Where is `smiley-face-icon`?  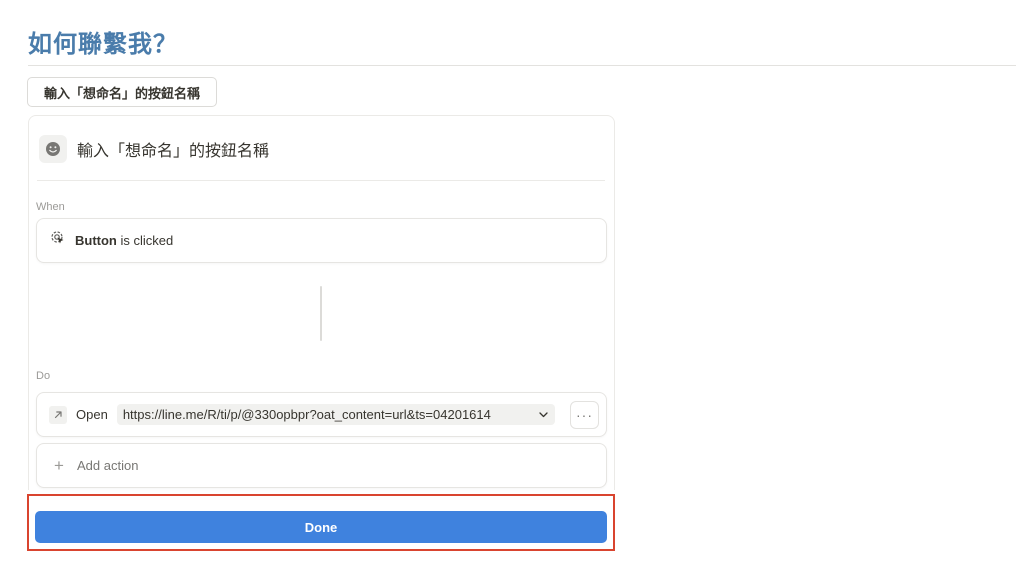 smiley-face-icon is located at coordinates (53, 149).